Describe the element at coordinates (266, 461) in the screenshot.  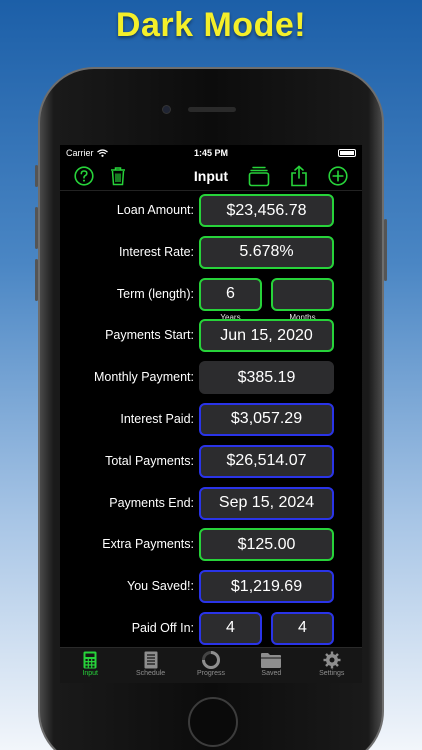
I see `total-payments-value: $26,514.07` at that location.